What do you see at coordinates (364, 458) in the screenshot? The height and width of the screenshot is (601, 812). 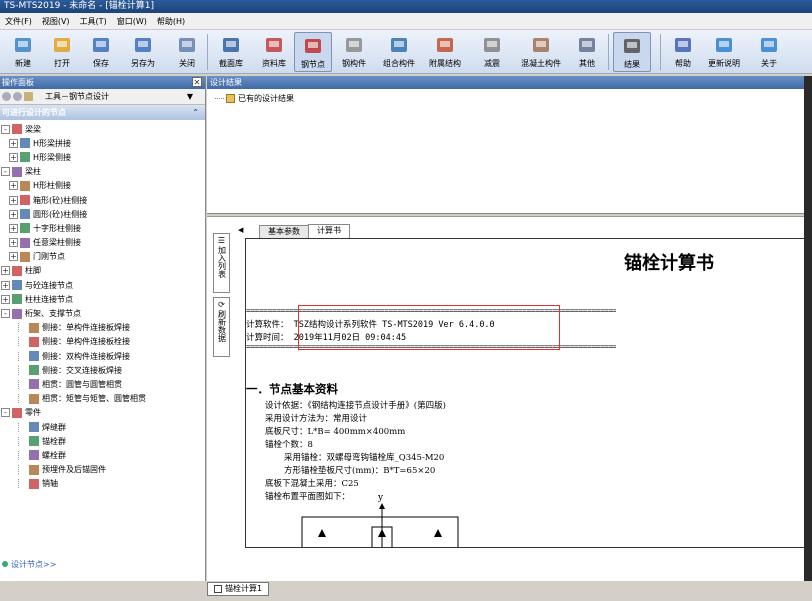 I see `body-line: 采用锚栓：双螺母弯钩锚栓库_Q345-M20` at bounding box center [364, 458].